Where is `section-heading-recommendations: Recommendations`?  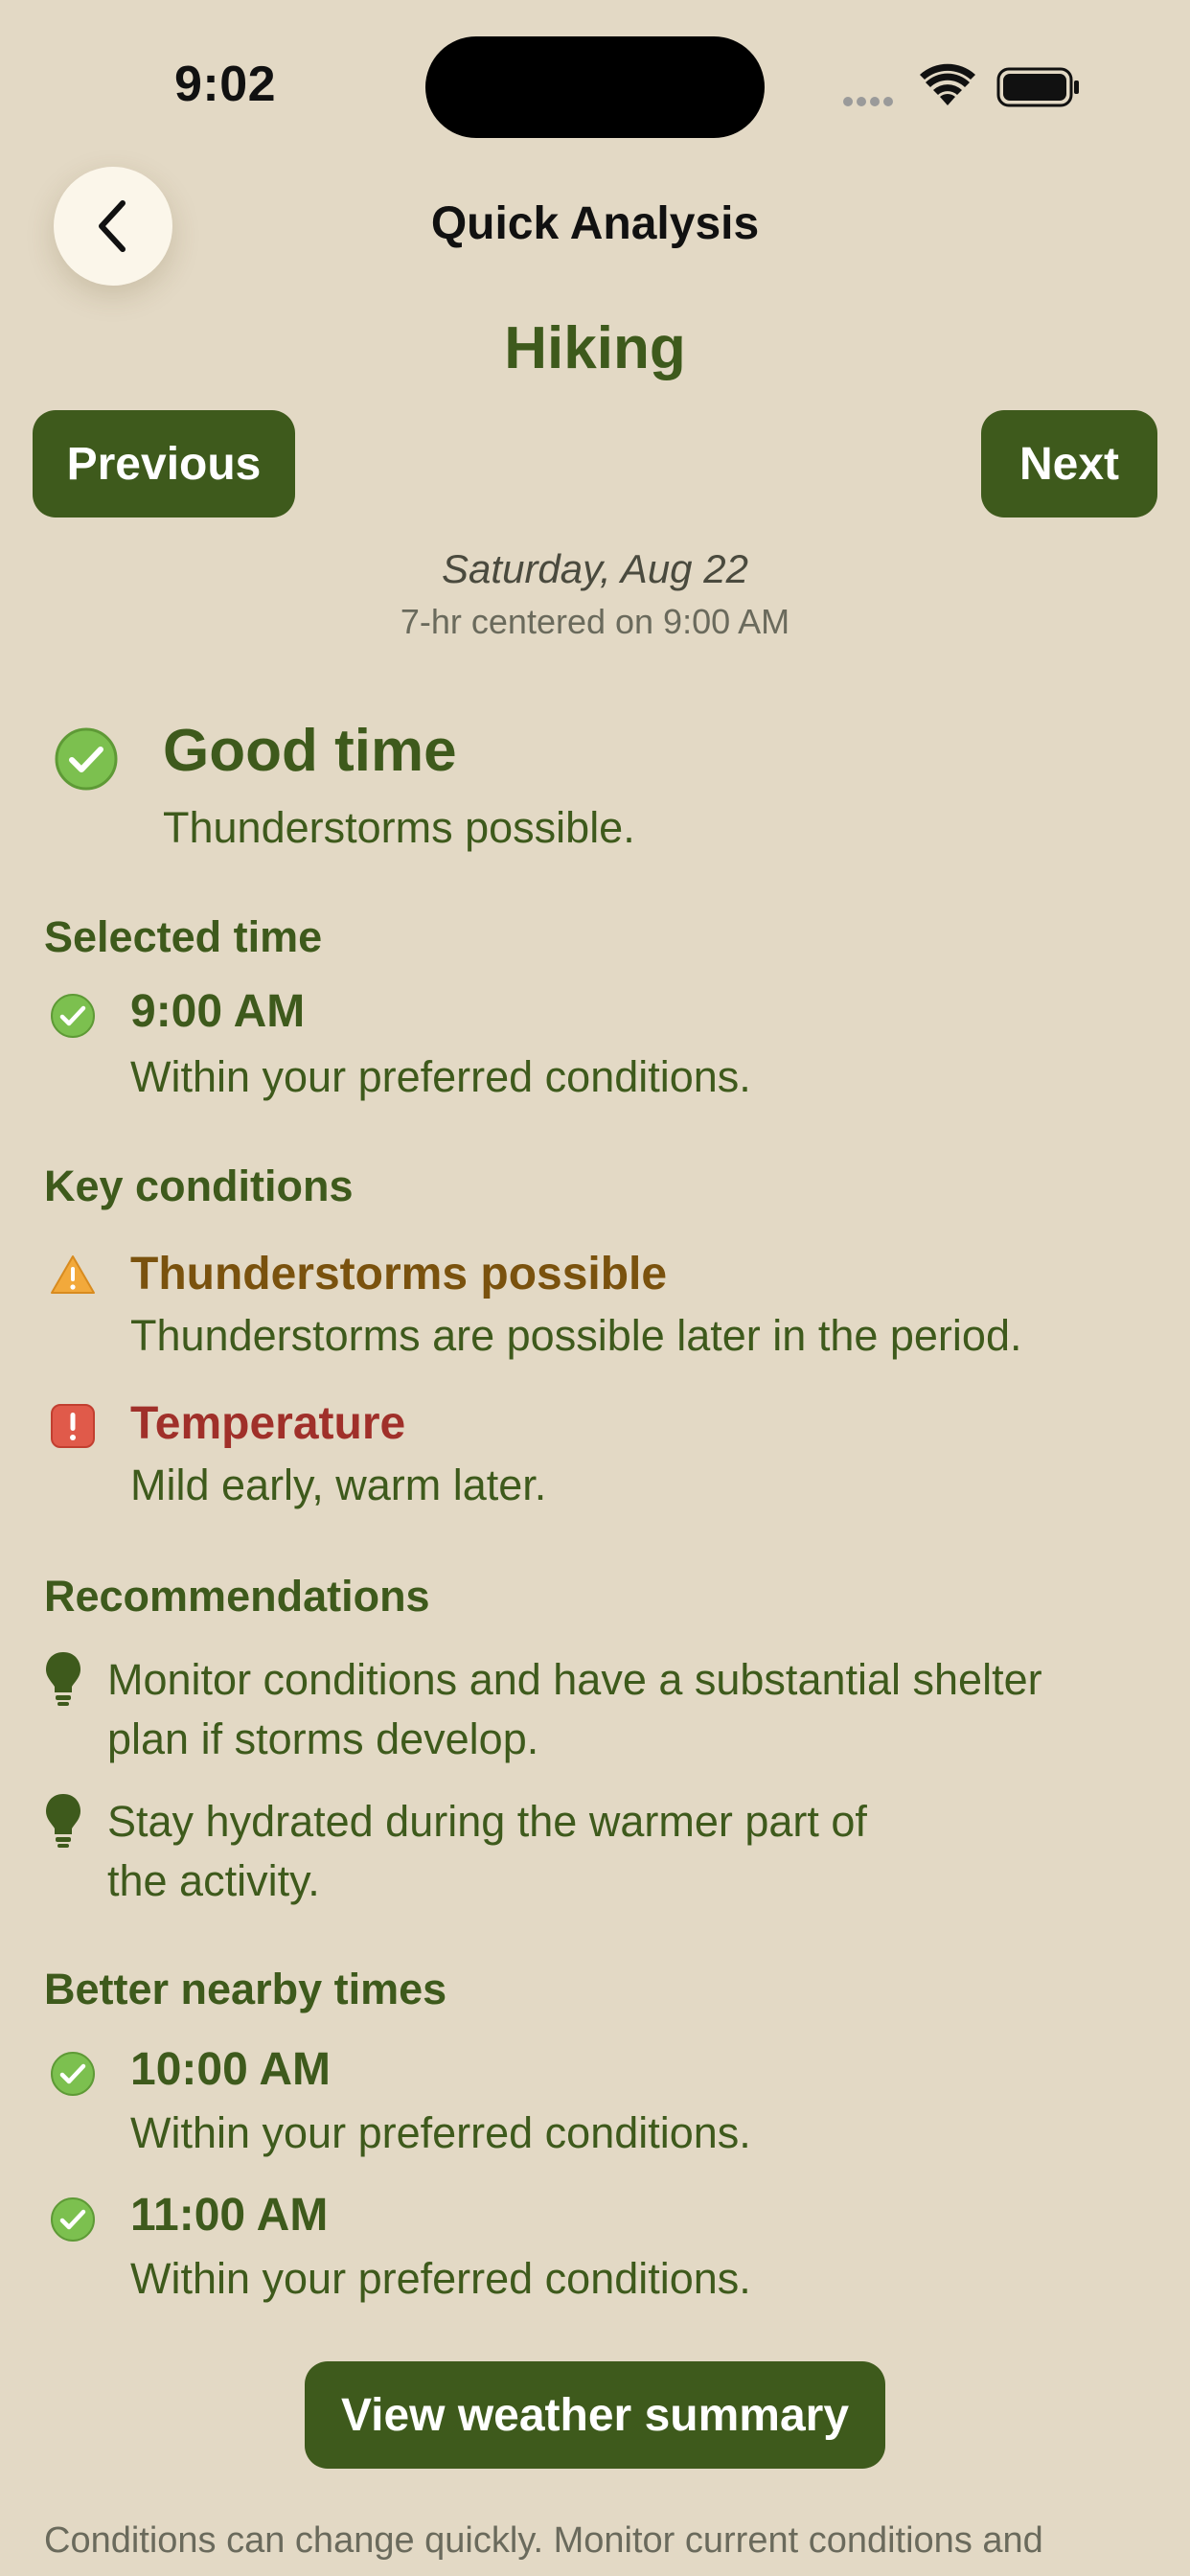
section-heading-recommendations: Recommendations is located at coordinates (237, 1596).